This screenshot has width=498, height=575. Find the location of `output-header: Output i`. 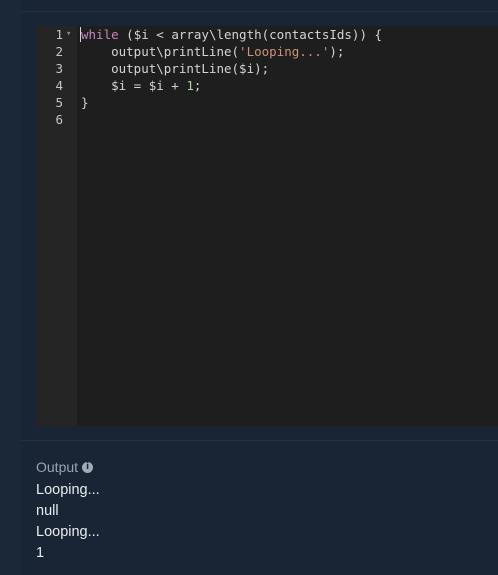

output-header: Output i is located at coordinates (65, 467).